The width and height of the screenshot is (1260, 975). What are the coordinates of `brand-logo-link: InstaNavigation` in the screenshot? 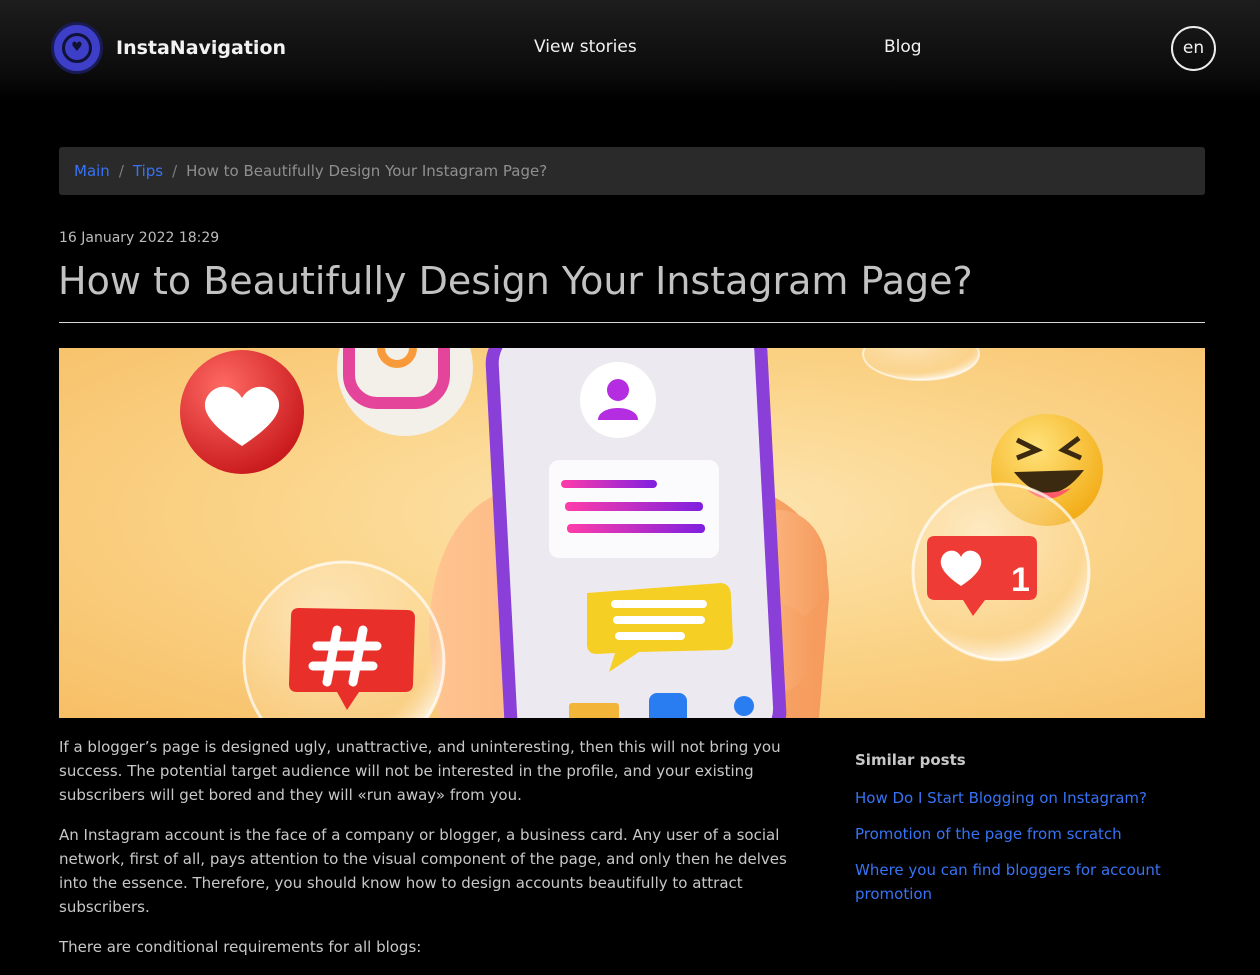 It's located at (168, 48).